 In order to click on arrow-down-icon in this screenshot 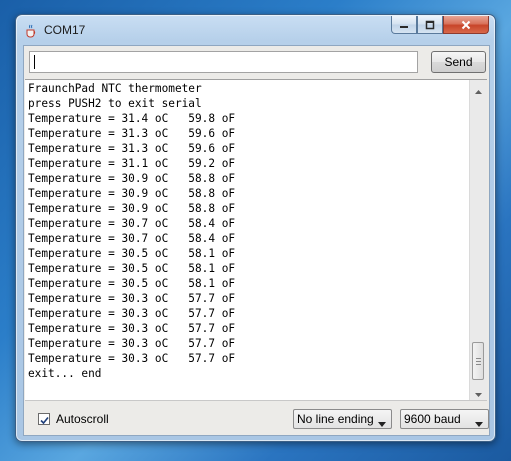, I will do `click(478, 391)`.